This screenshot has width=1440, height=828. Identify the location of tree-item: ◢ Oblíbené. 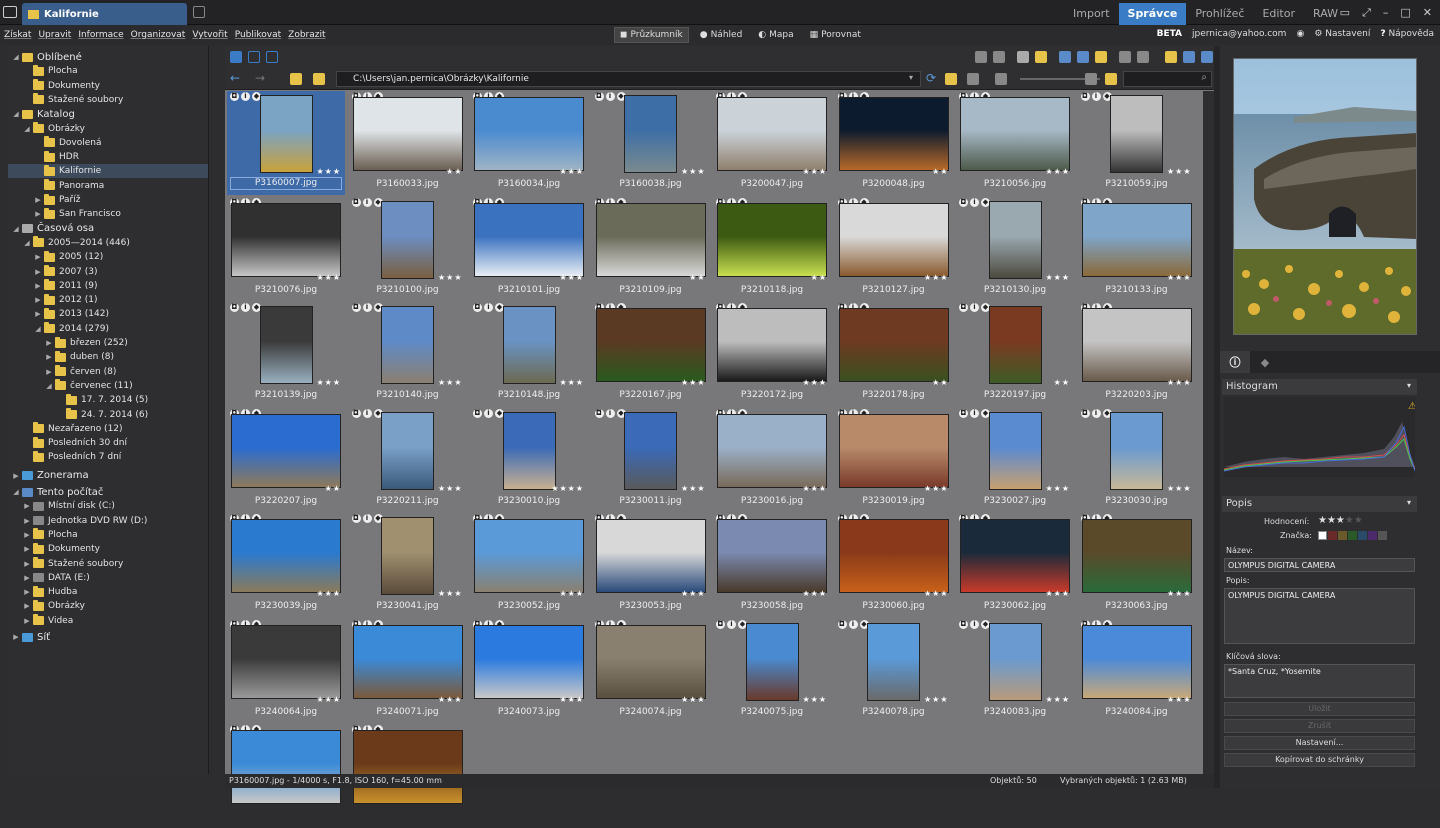
(108, 57).